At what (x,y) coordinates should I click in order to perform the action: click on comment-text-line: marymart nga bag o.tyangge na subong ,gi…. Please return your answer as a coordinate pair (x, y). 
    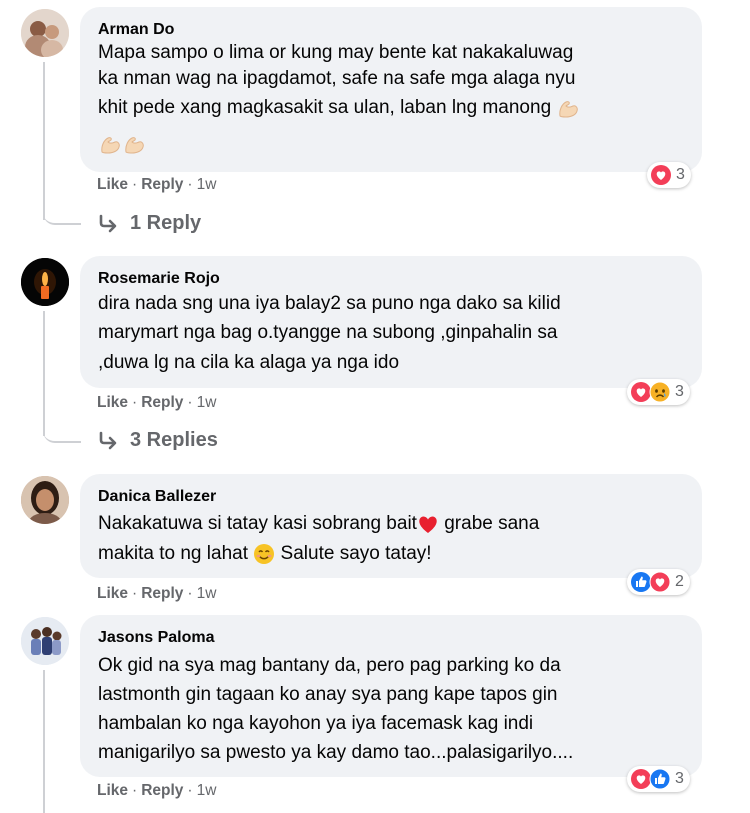
    Looking at the image, I should click on (328, 332).